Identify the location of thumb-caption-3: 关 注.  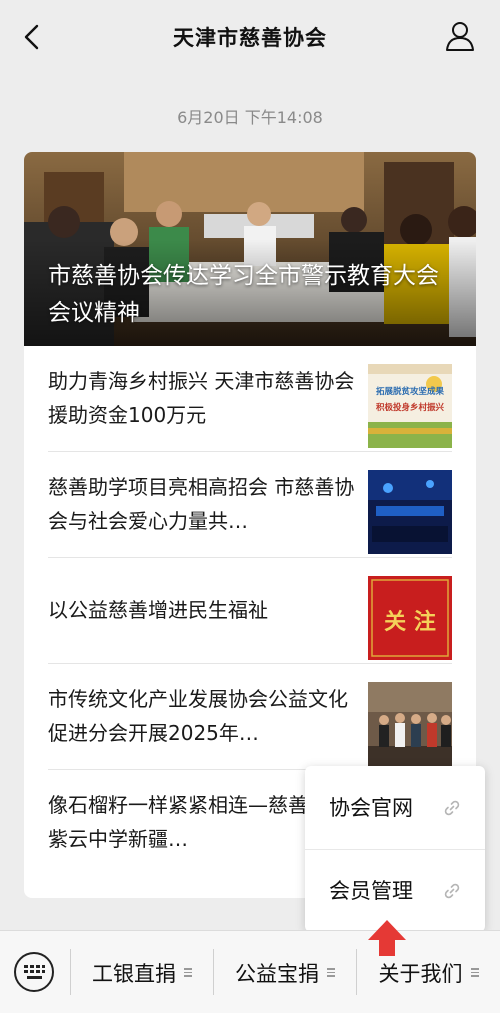
(410, 622).